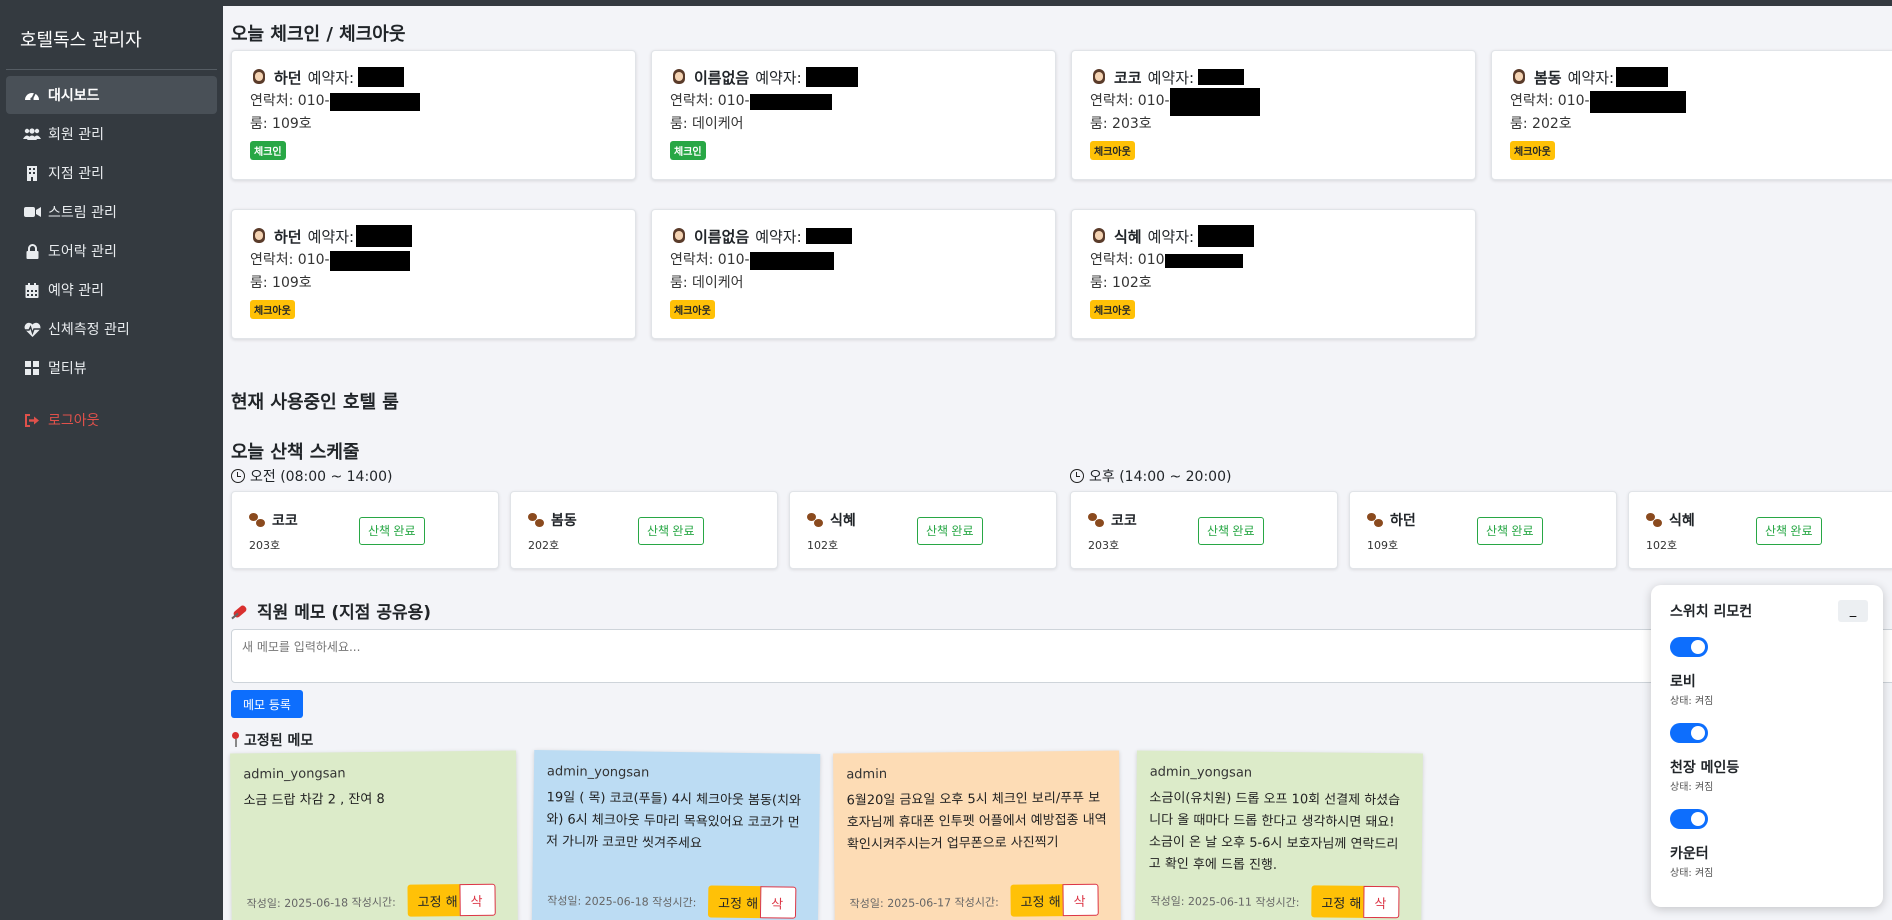  Describe the element at coordinates (32, 134) in the screenshot. I see `users-icon` at that location.